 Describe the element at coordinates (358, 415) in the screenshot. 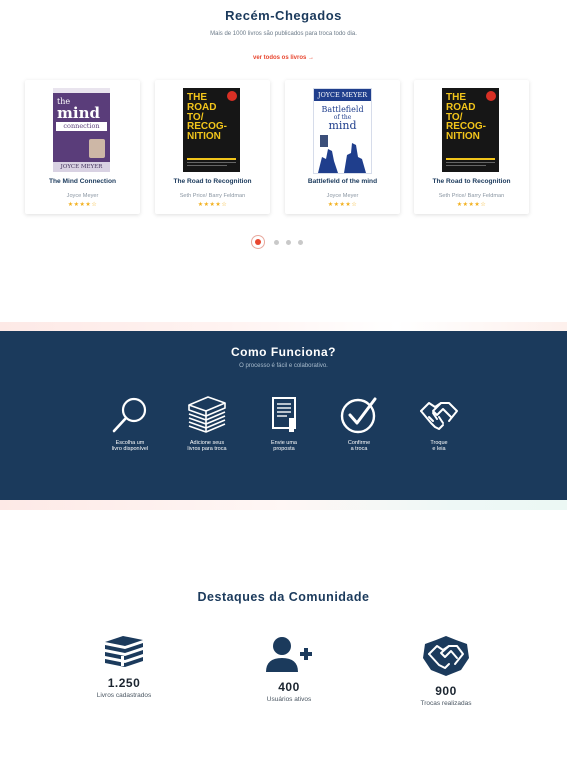

I see `check-circle-icon` at that location.